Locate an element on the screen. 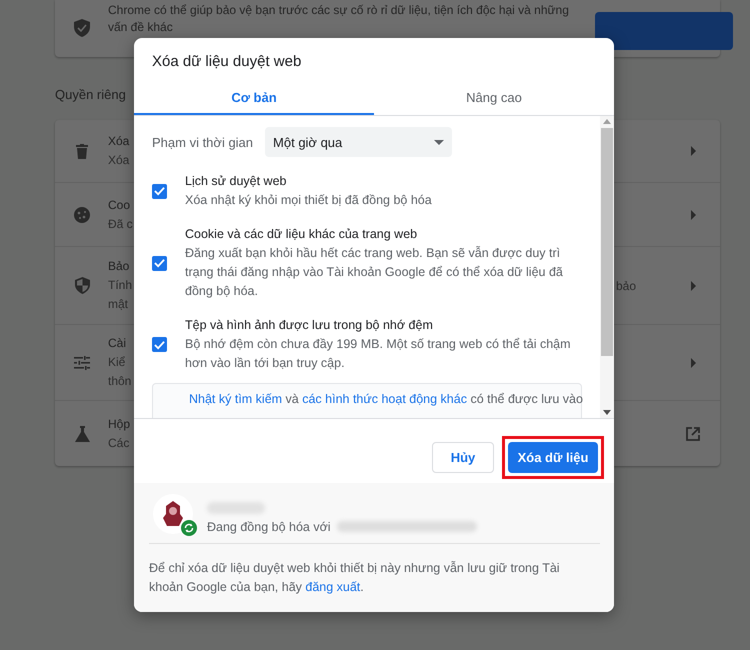 Image resolution: width=750 pixels, height=650 pixels. avatar is located at coordinates (173, 514).